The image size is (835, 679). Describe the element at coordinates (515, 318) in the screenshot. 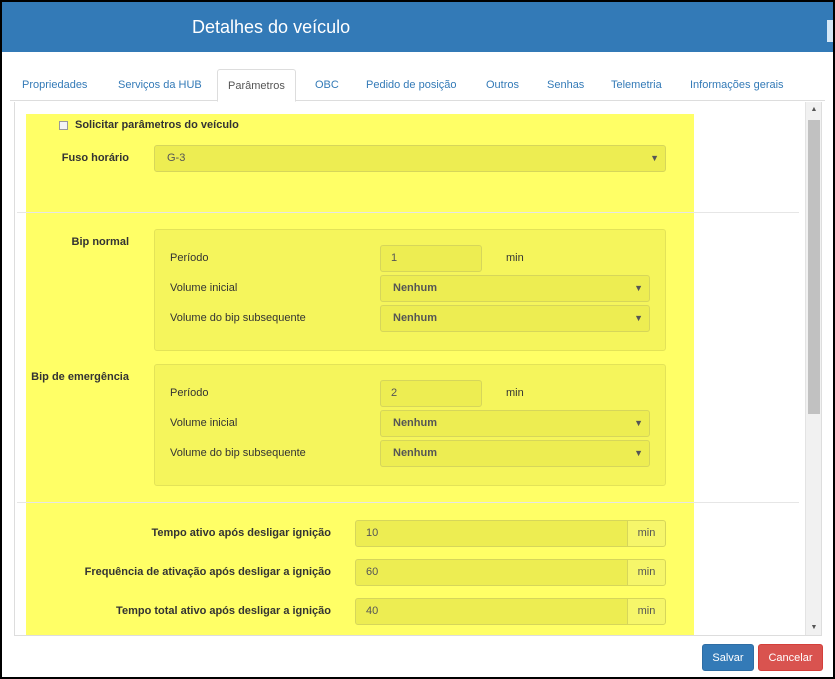

I see `bip-normal-subsequent-volume-select: Nenhum ▼` at that location.